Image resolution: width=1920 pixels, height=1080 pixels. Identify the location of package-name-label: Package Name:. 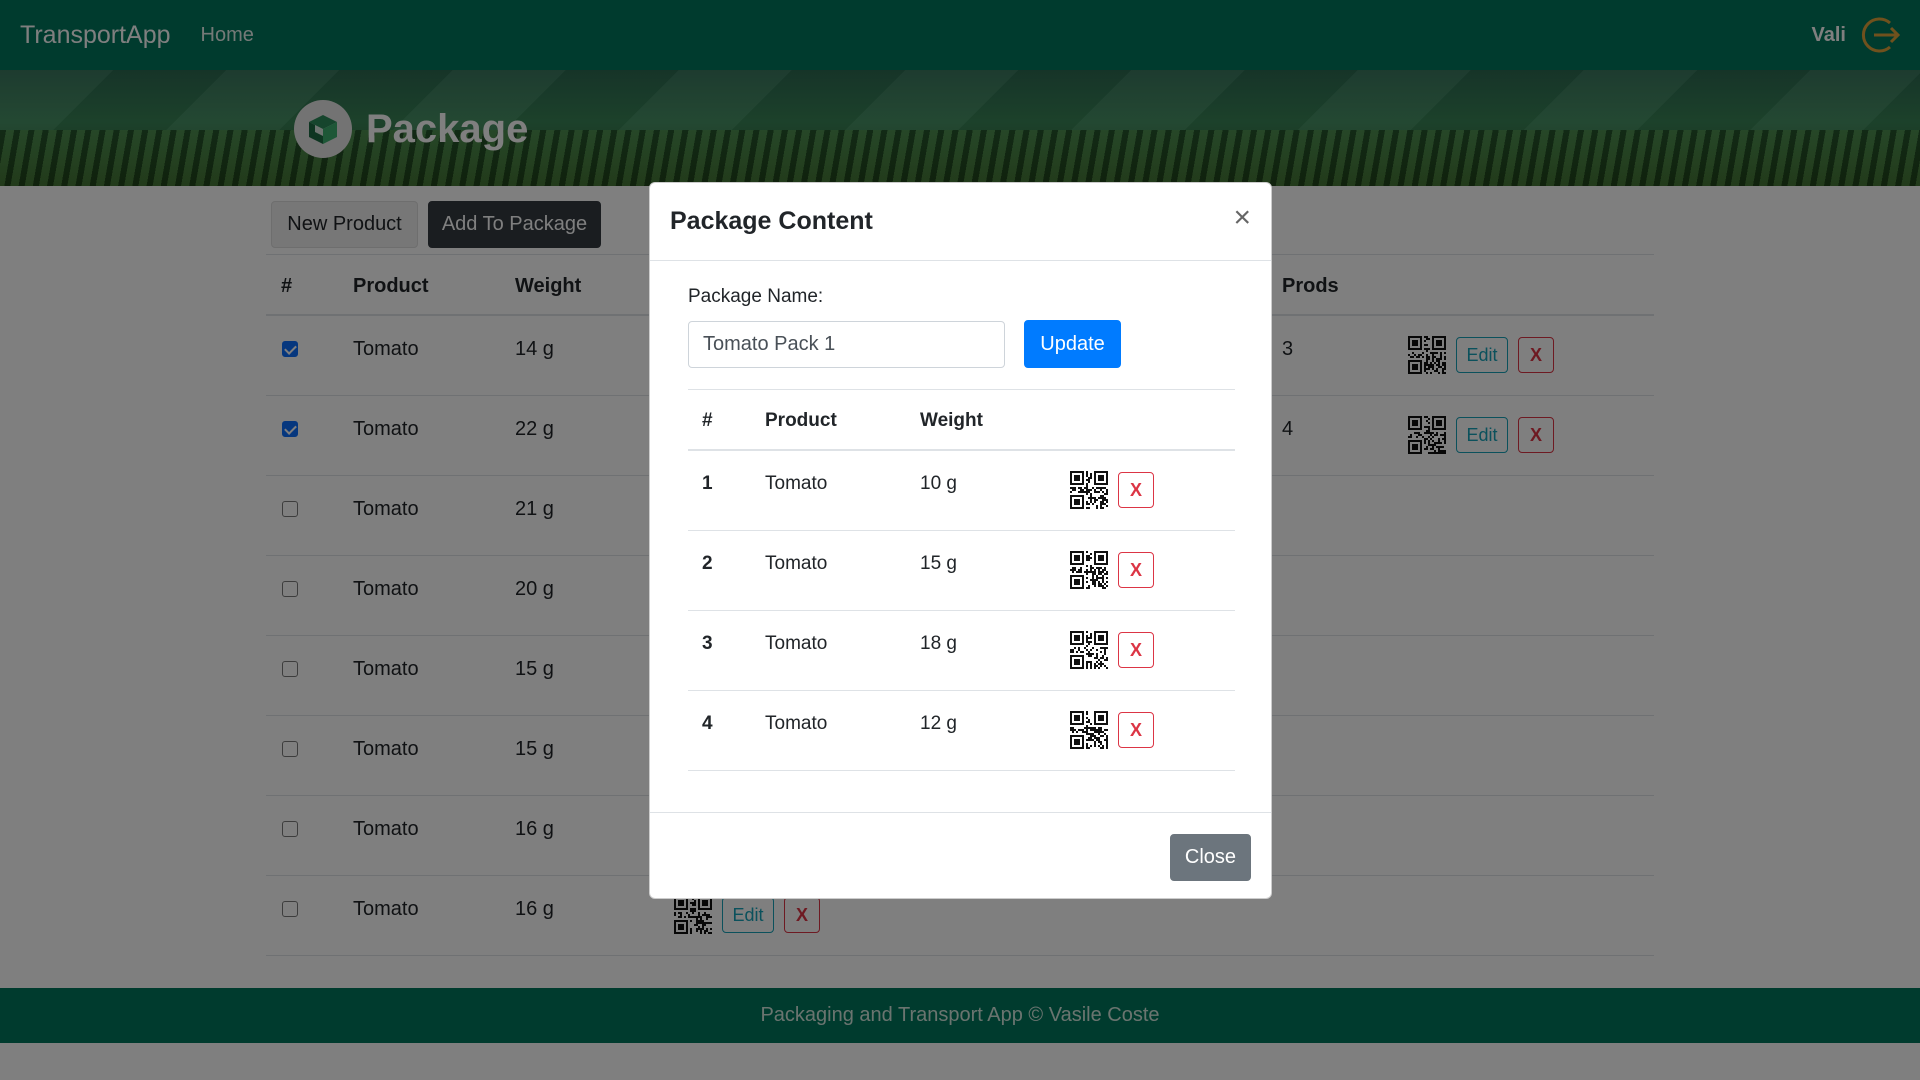
(756, 296).